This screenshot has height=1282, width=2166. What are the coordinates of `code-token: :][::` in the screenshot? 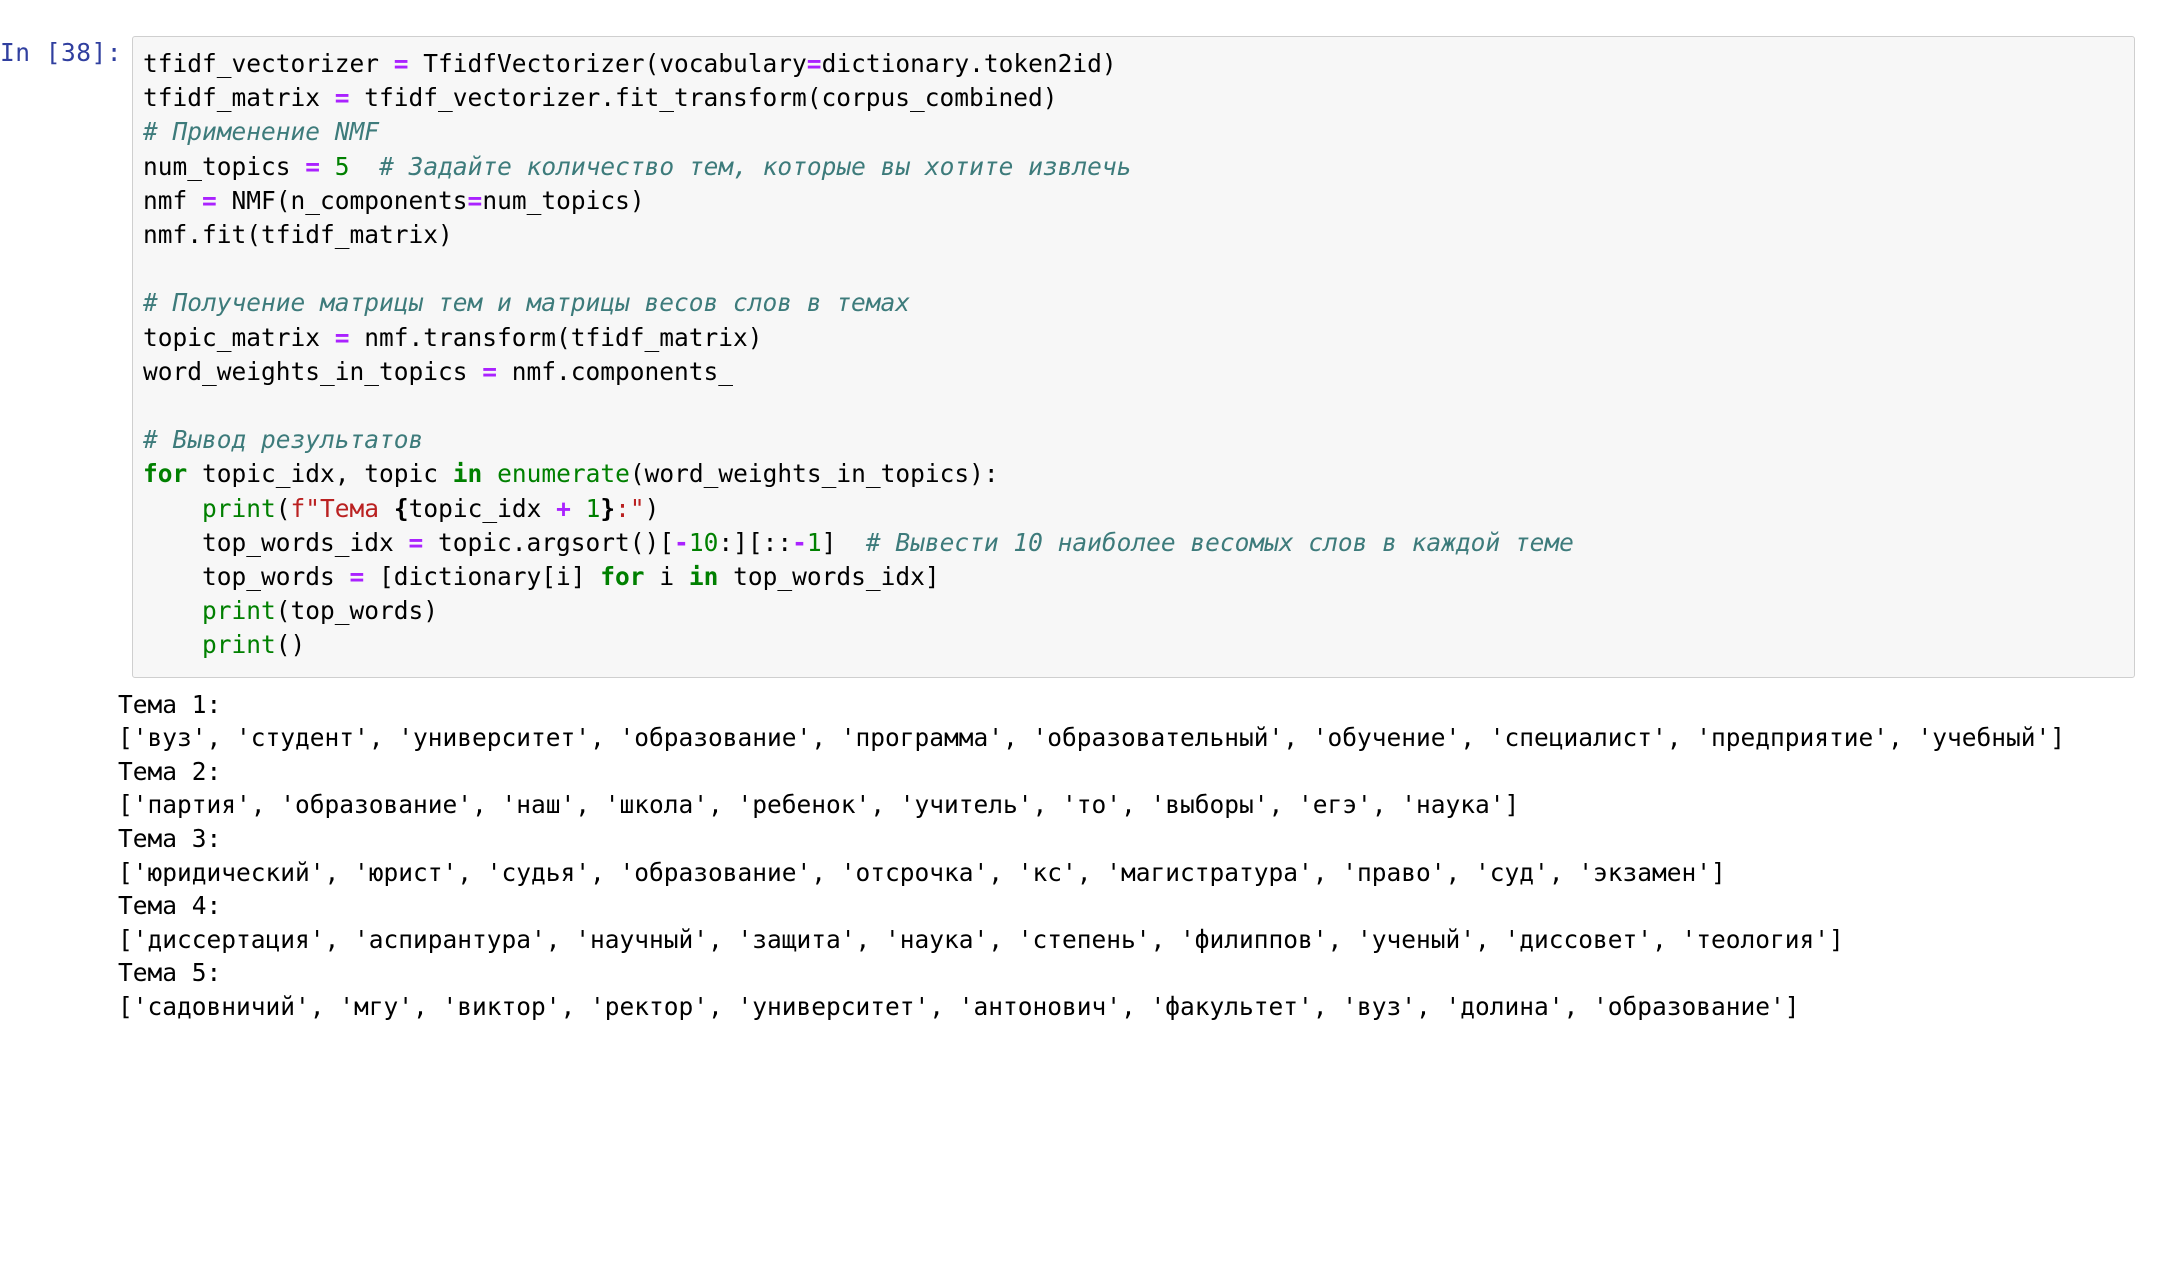 It's located at (755, 542).